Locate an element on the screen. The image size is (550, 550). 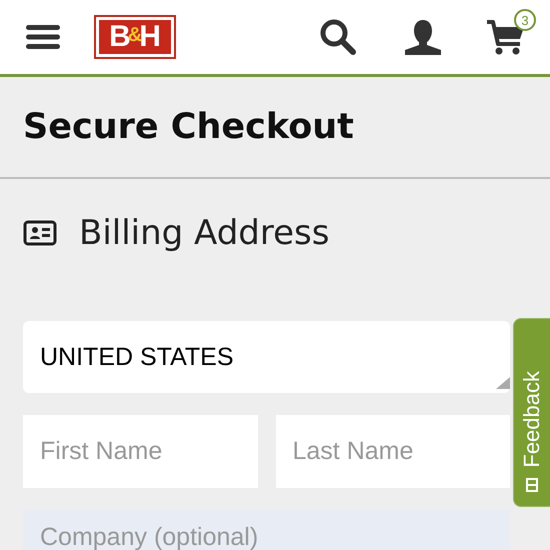
account-button is located at coordinates (423, 37).